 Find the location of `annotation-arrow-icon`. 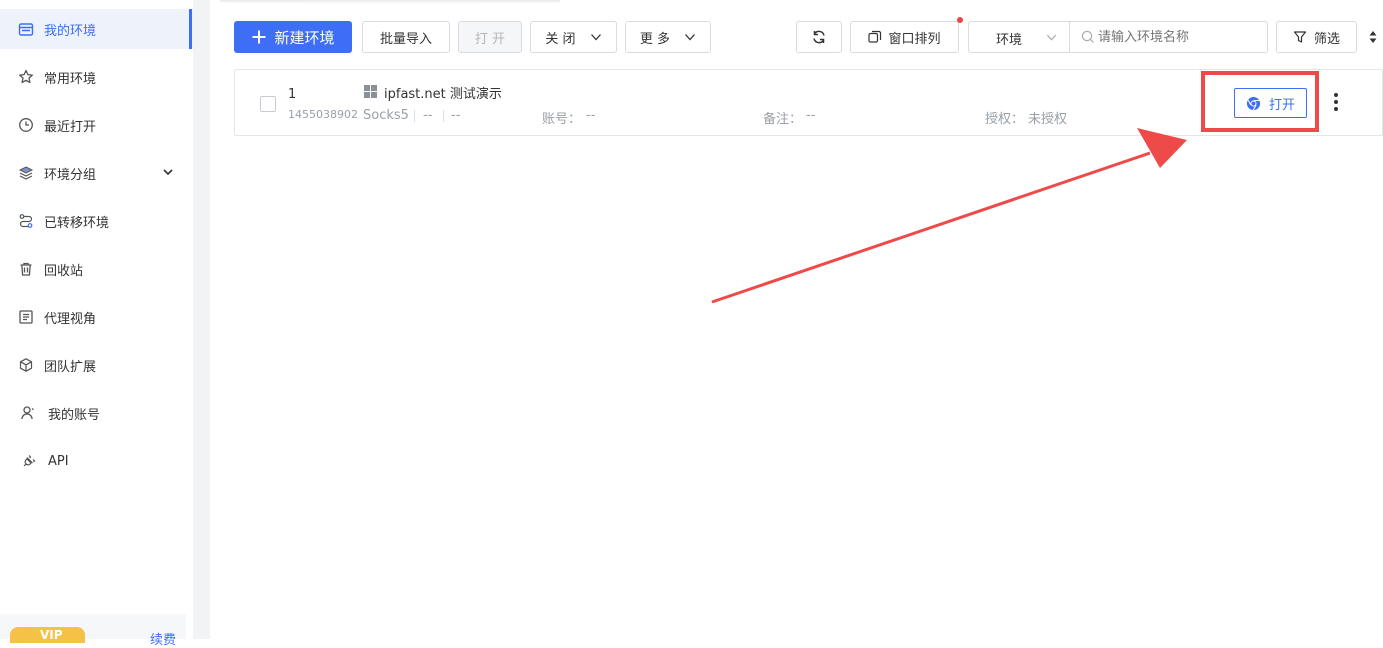

annotation-arrow-icon is located at coordinates (949, 216).